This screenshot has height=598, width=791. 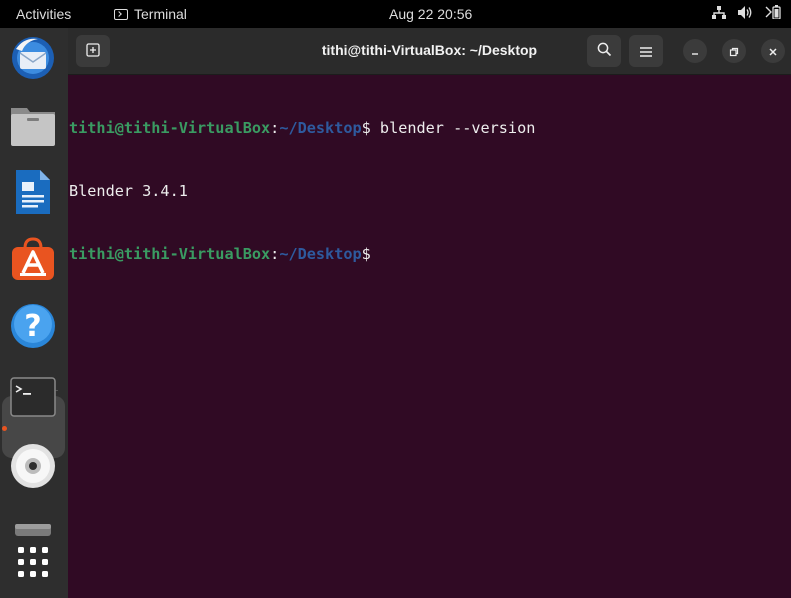 I want to click on writer-icon, so click(x=33, y=192).